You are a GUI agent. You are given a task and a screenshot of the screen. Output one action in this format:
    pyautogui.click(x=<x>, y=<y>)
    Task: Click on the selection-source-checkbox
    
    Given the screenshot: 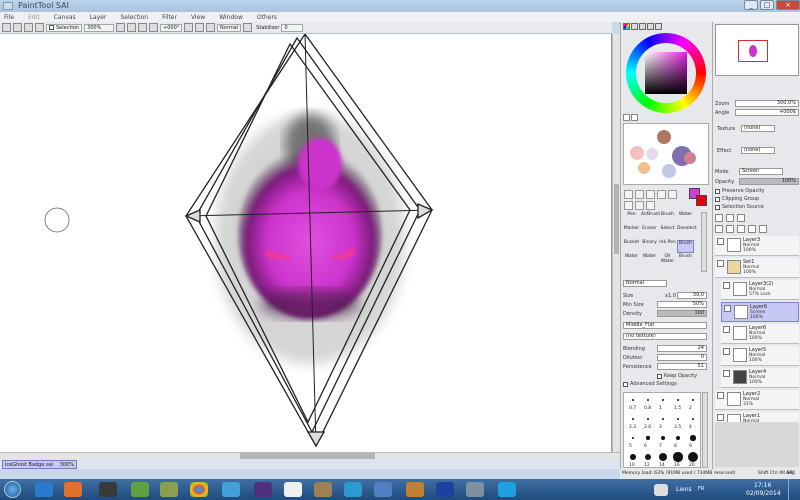 What is the action you would take?
    pyautogui.click(x=717, y=207)
    